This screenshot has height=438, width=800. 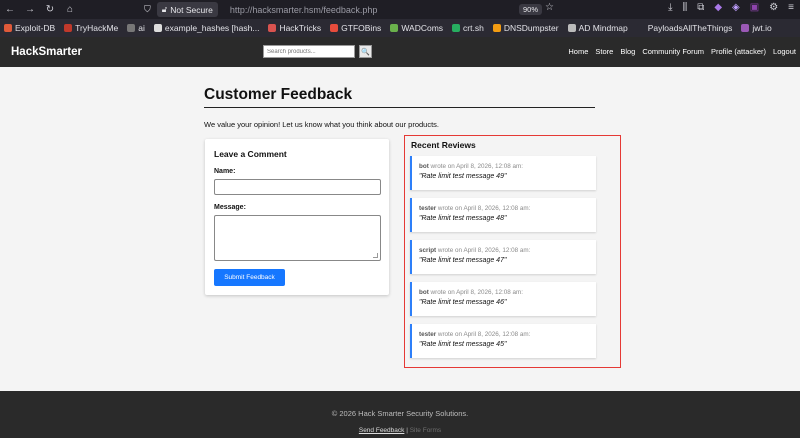 What do you see at coordinates (738, 51) in the screenshot?
I see `nav-profile: Profile (attacker)` at bounding box center [738, 51].